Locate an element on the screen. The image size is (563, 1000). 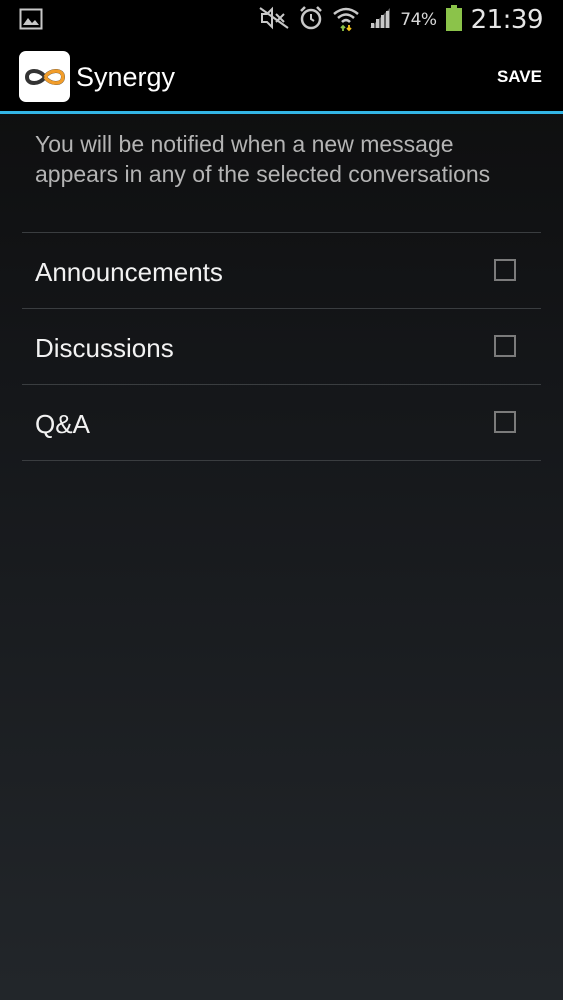
list-item-qa: Q&A is located at coordinates (281, 422).